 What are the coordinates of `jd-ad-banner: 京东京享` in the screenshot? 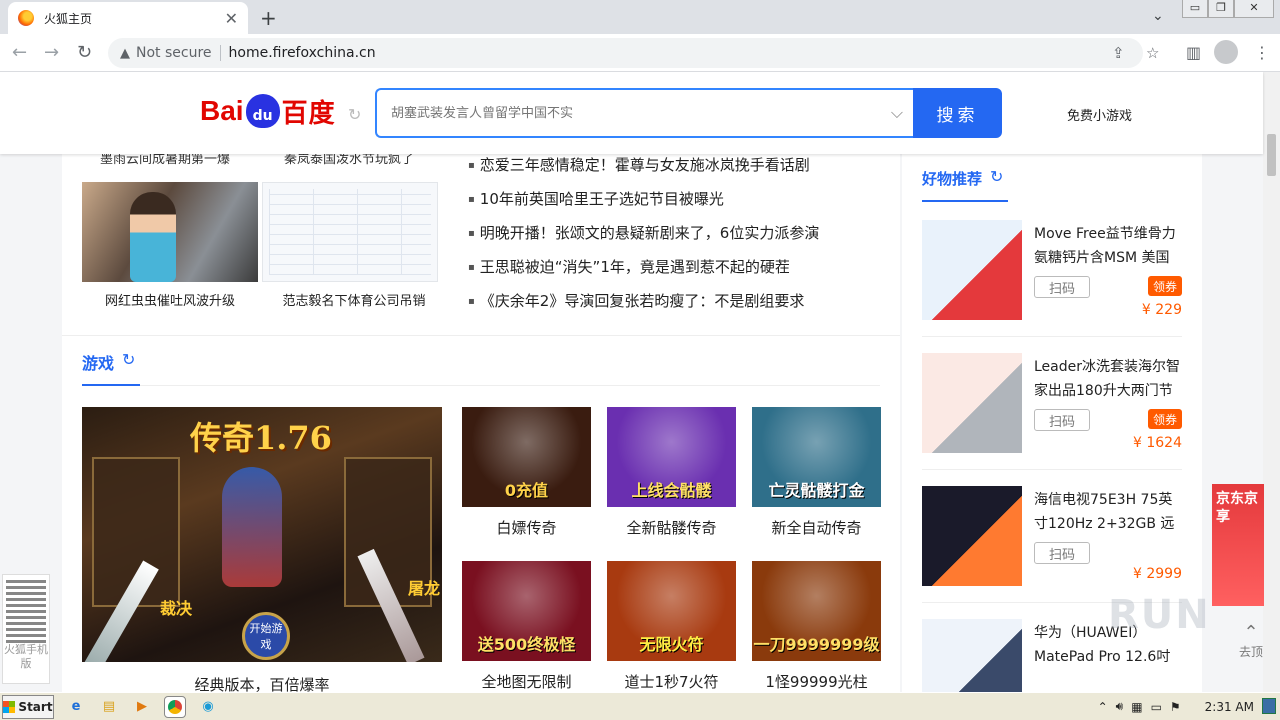 It's located at (1238, 545).